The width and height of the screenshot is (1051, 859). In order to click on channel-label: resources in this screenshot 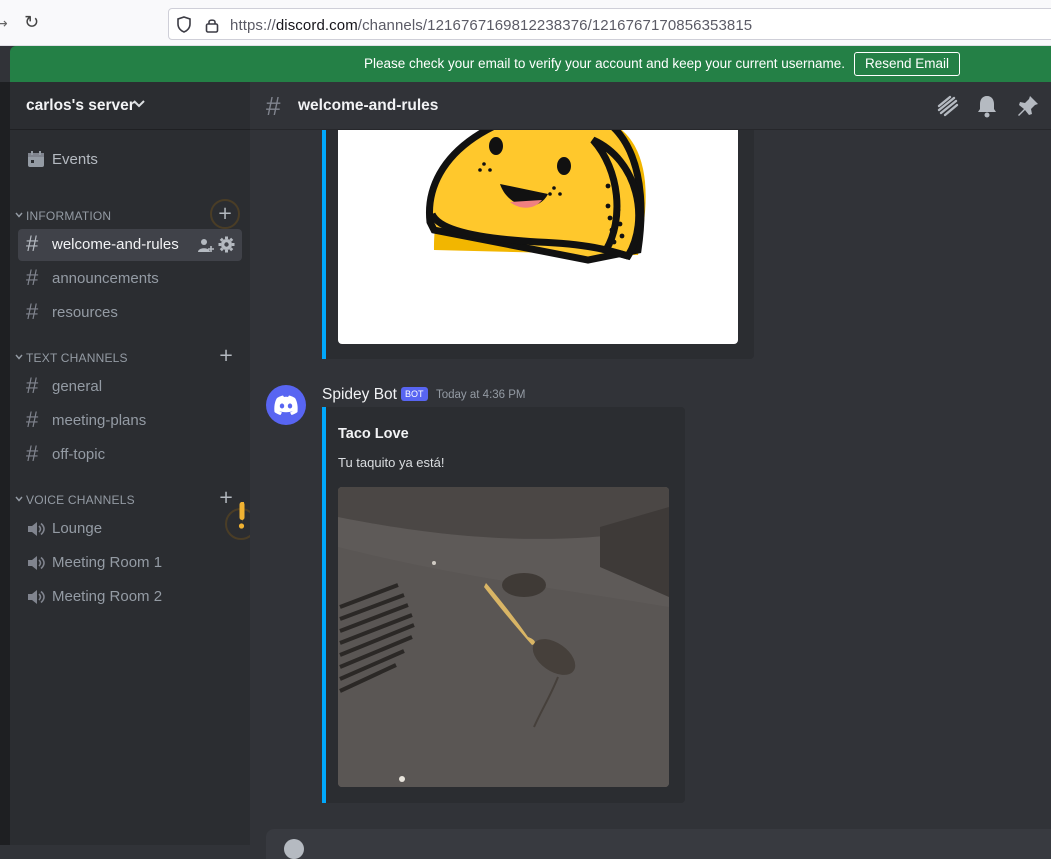, I will do `click(85, 312)`.